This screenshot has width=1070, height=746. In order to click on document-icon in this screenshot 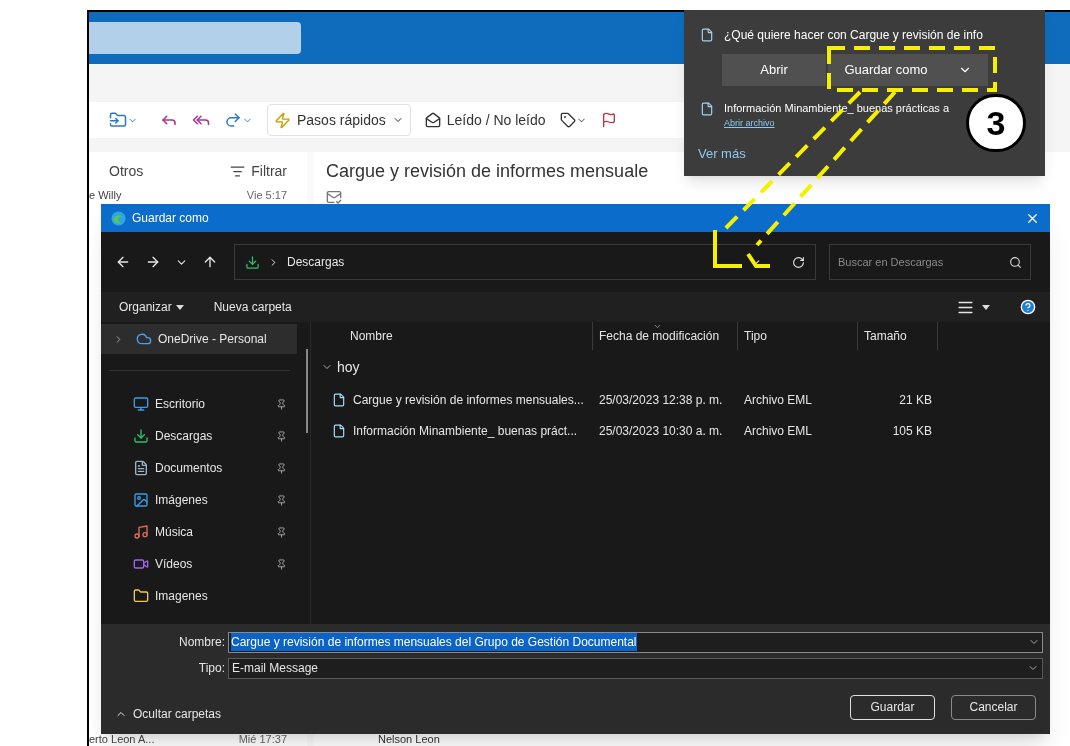, I will do `click(141, 468)`.